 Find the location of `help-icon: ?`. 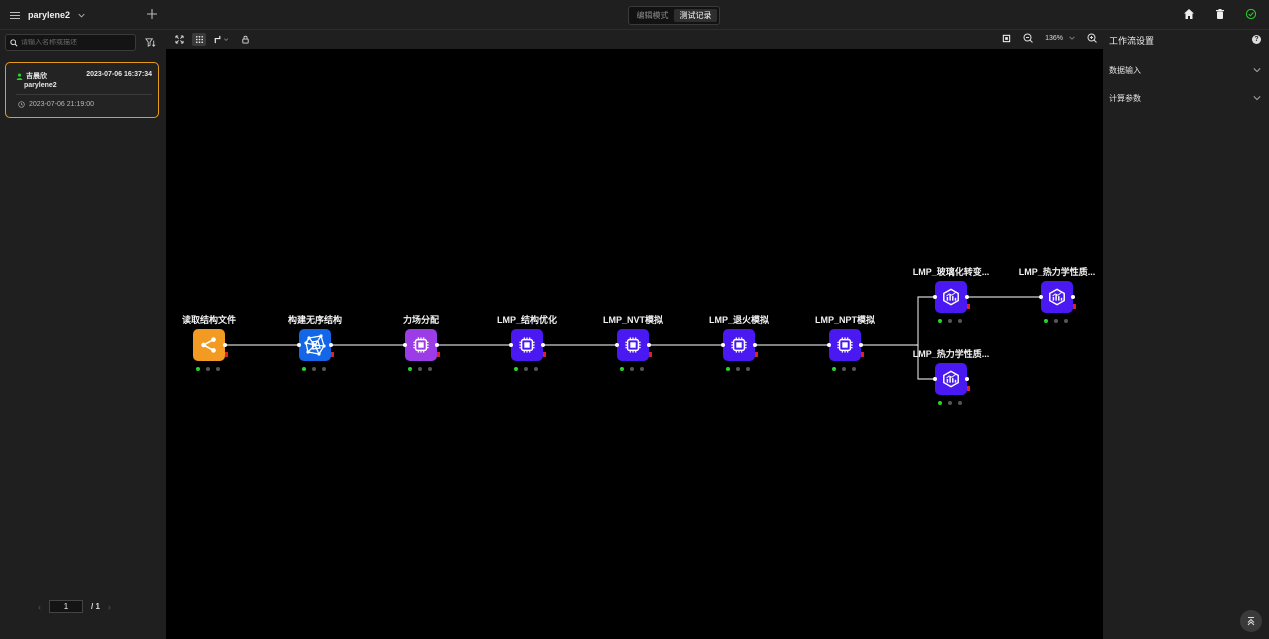

help-icon: ? is located at coordinates (1256, 39).